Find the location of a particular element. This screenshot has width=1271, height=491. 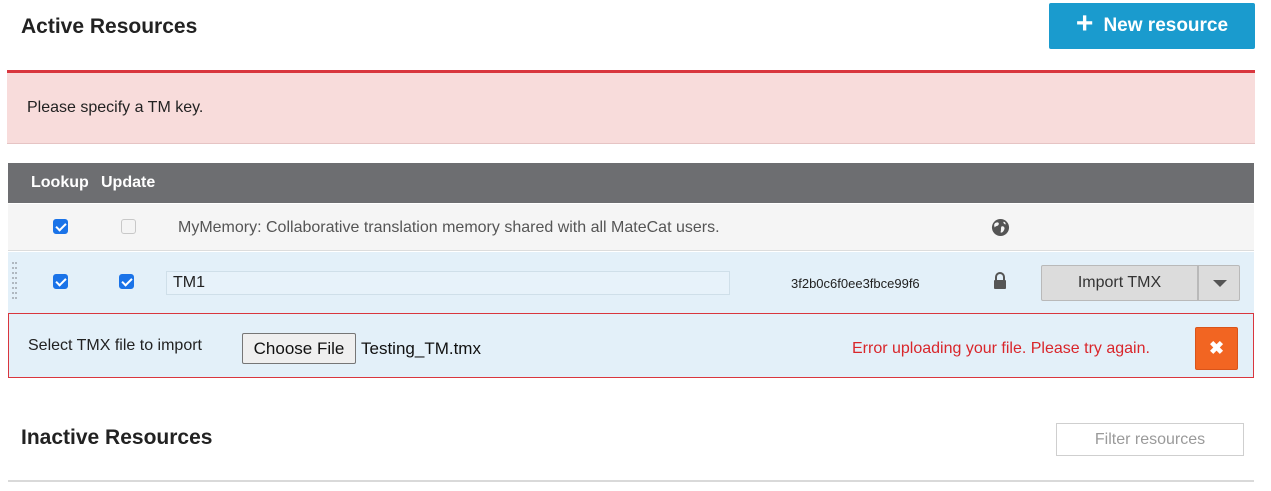

column-update: Update is located at coordinates (128, 182).